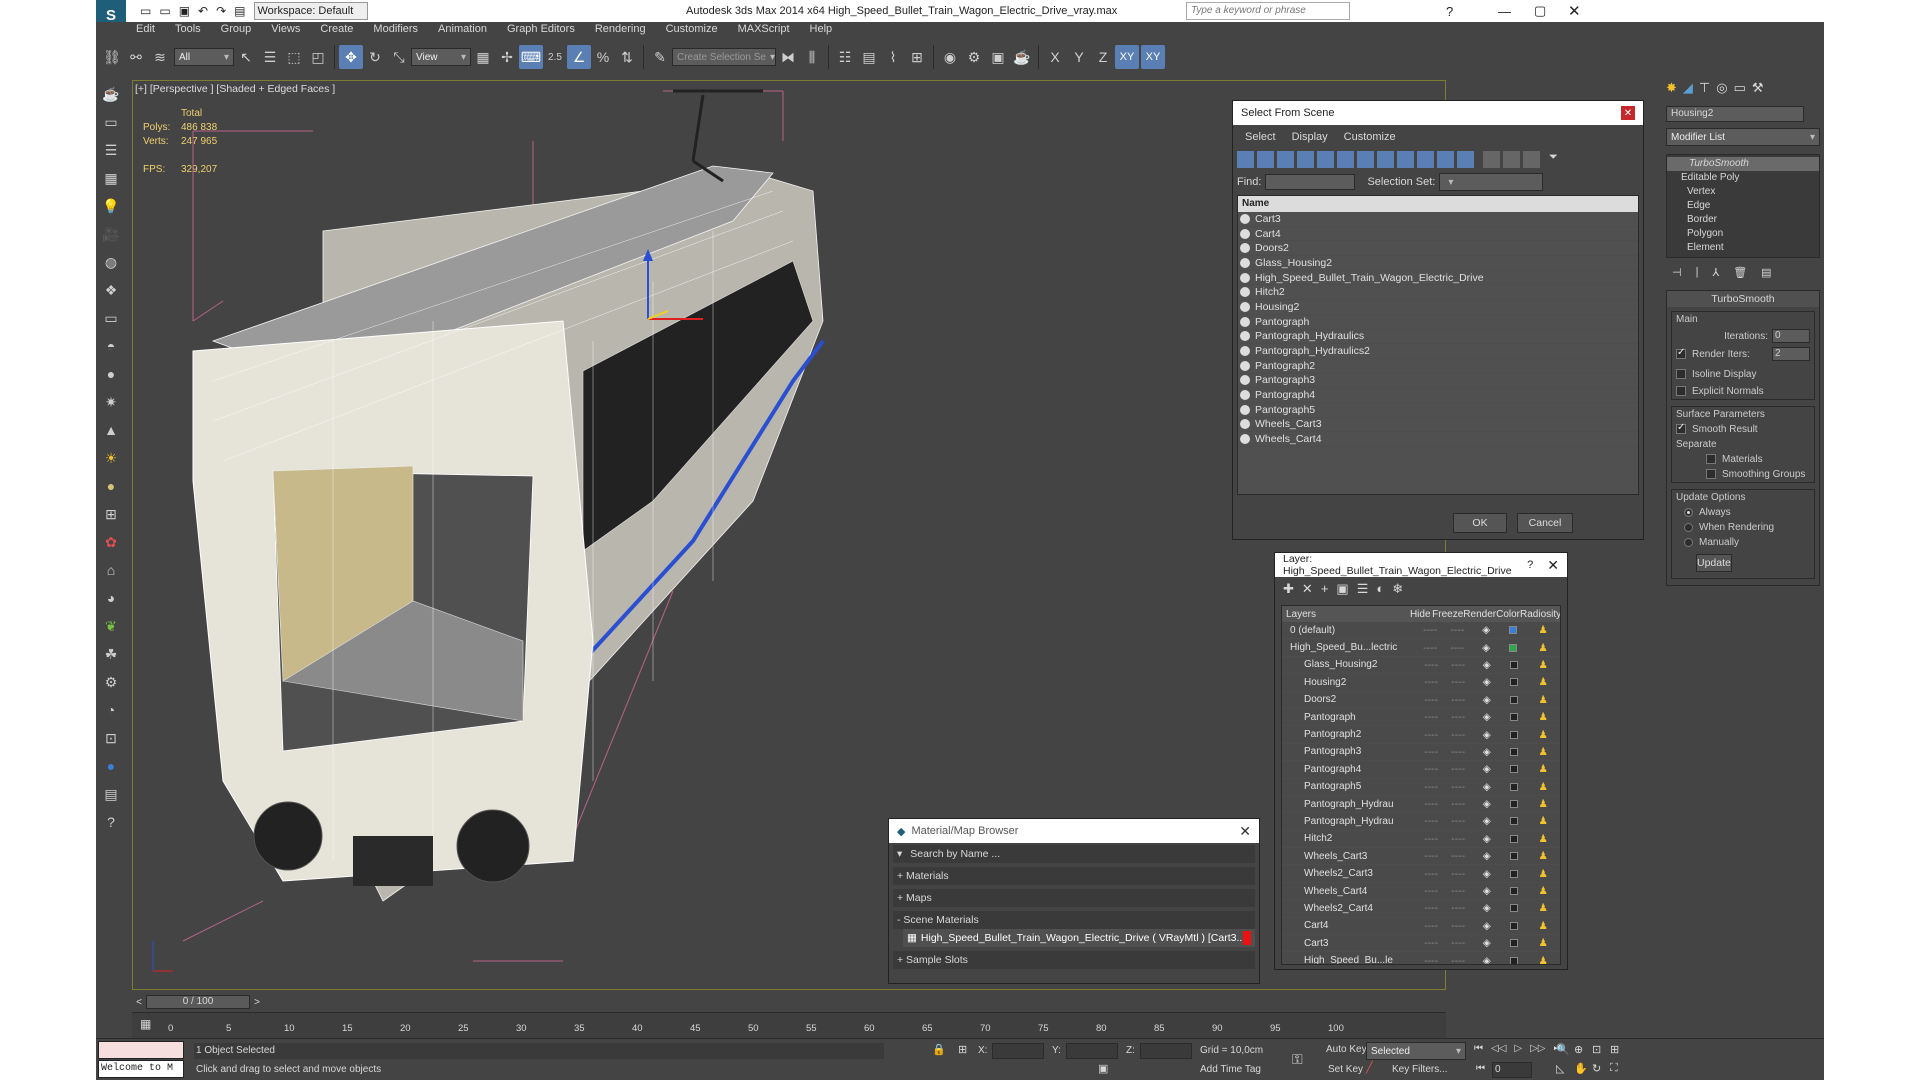 This screenshot has width=1920, height=1080. I want to click on light-icon: 💡, so click(111, 206).